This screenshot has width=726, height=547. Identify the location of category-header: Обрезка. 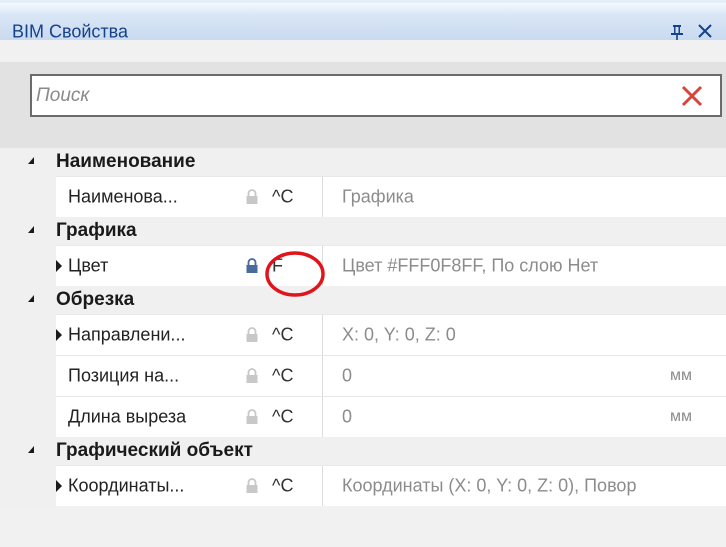
(363, 300).